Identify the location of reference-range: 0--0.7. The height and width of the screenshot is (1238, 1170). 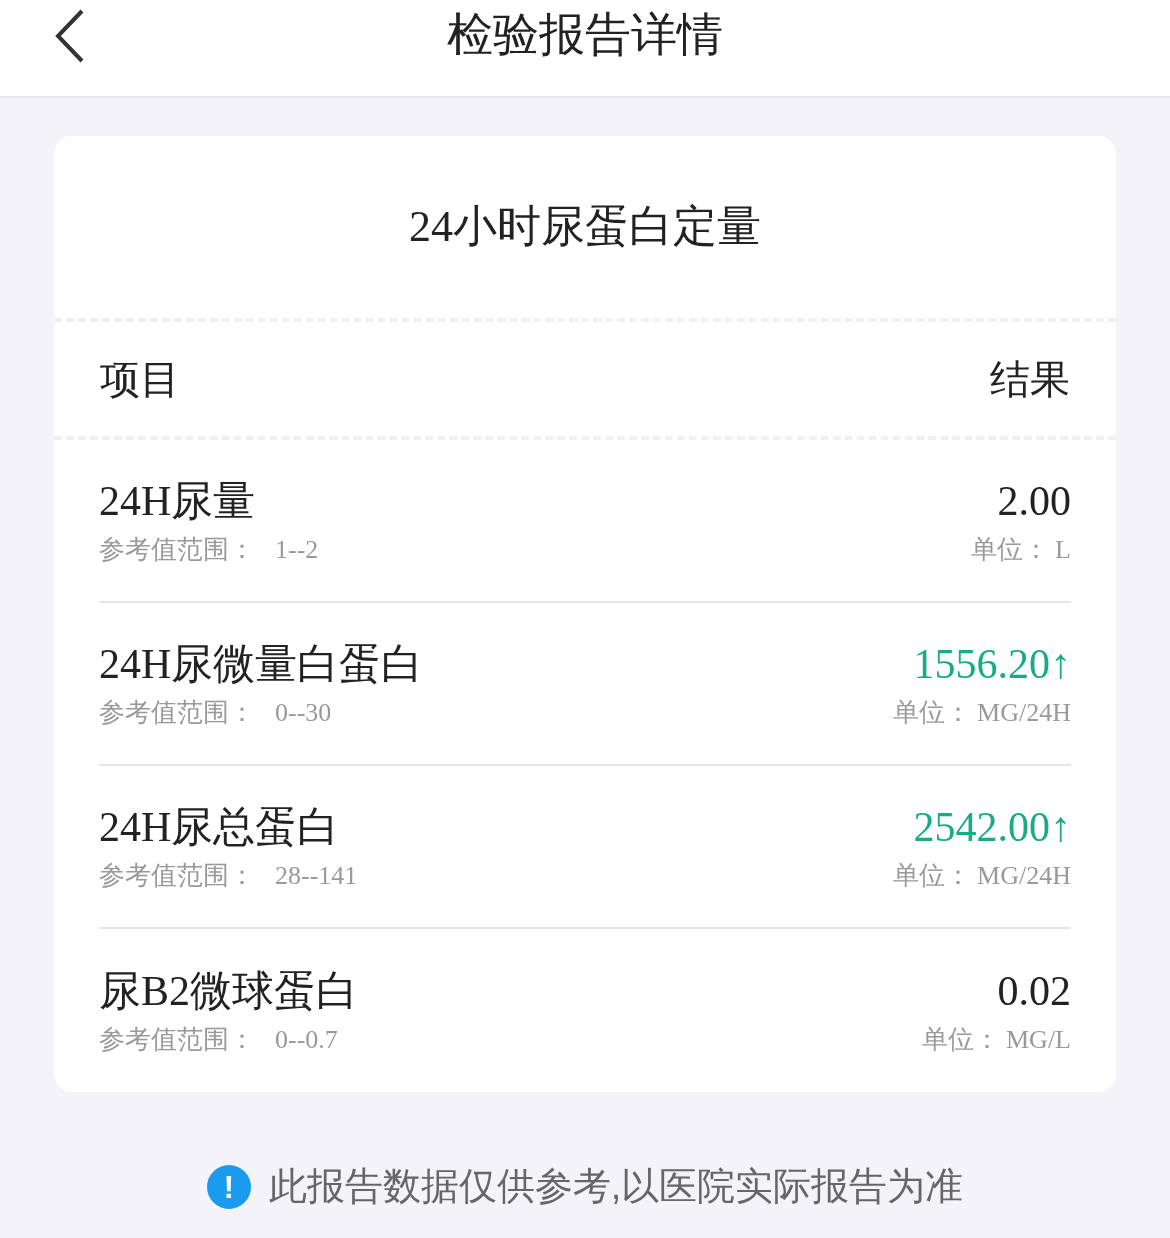
(306, 1039).